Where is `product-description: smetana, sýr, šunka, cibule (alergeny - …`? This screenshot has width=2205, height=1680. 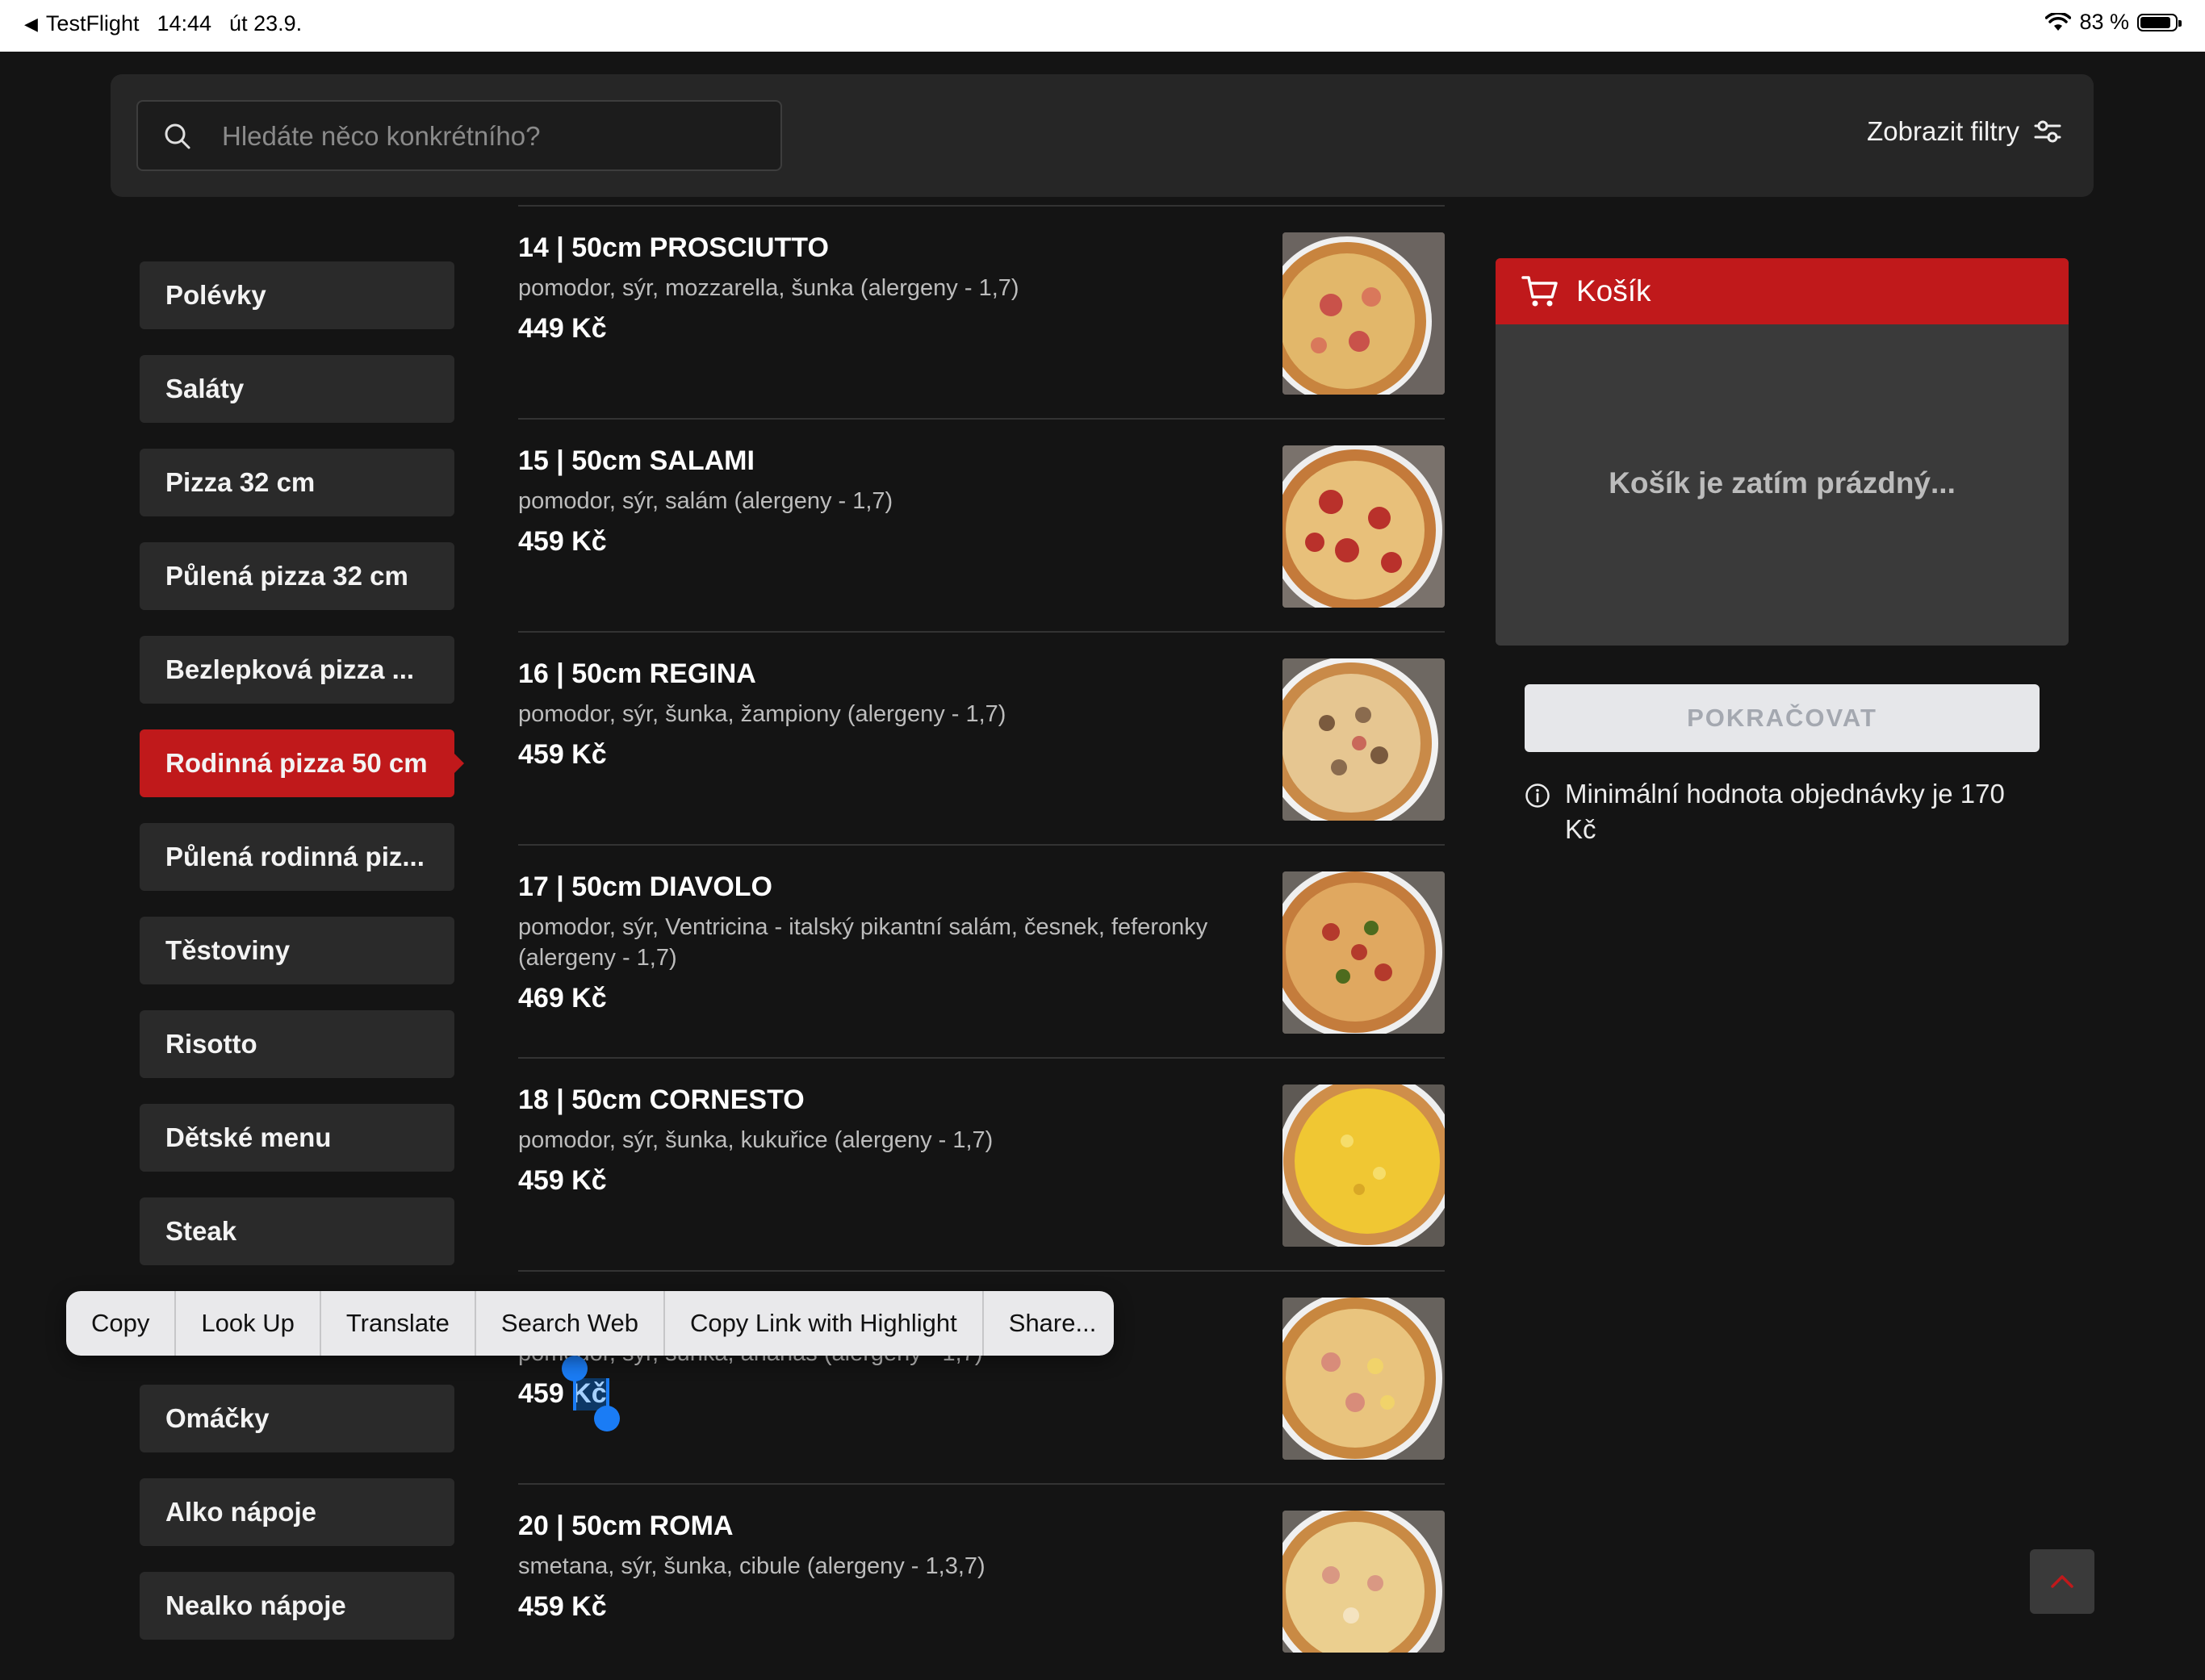
product-description: smetana, sýr, šunka, cibule (alergeny - … is located at coordinates (751, 1566).